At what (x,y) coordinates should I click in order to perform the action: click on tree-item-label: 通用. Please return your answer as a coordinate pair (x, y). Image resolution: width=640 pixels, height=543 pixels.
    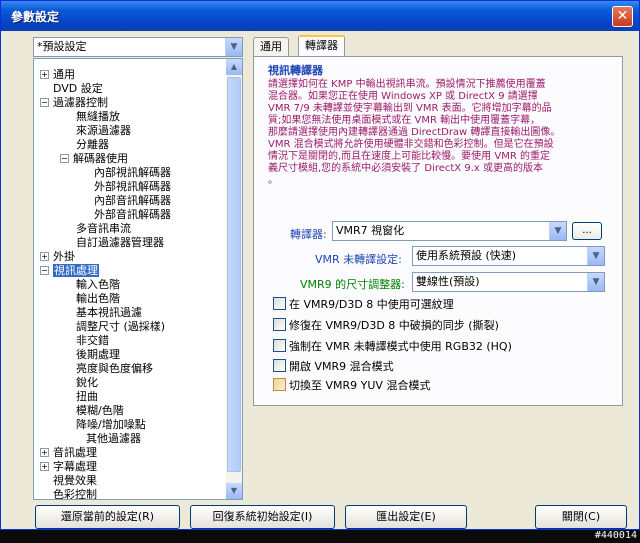
    Looking at the image, I should click on (64, 74).